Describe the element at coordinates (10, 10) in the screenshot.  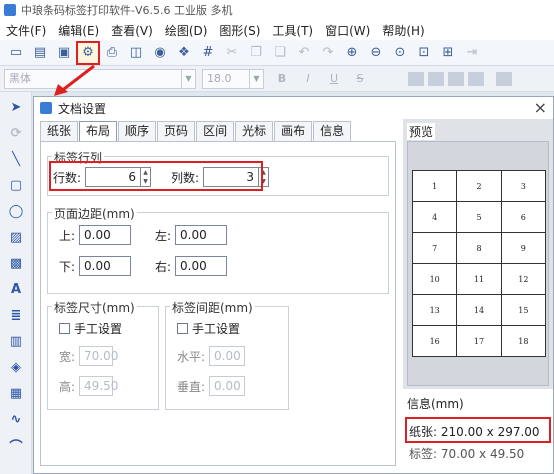
I see `app-icon` at that location.